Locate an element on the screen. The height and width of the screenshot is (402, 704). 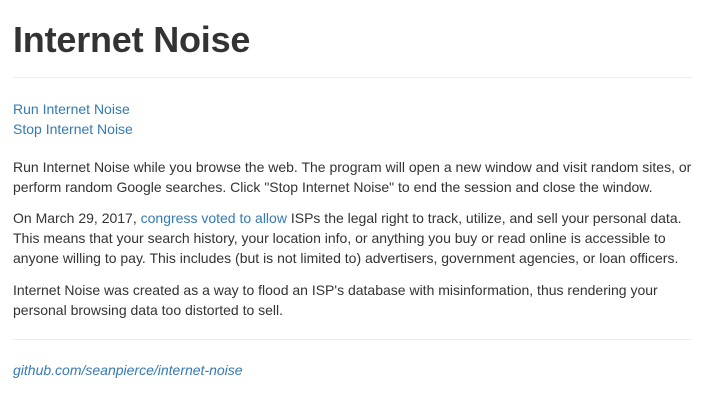
law-prefix-text: On March 29, 2017, is located at coordinates (77, 218).